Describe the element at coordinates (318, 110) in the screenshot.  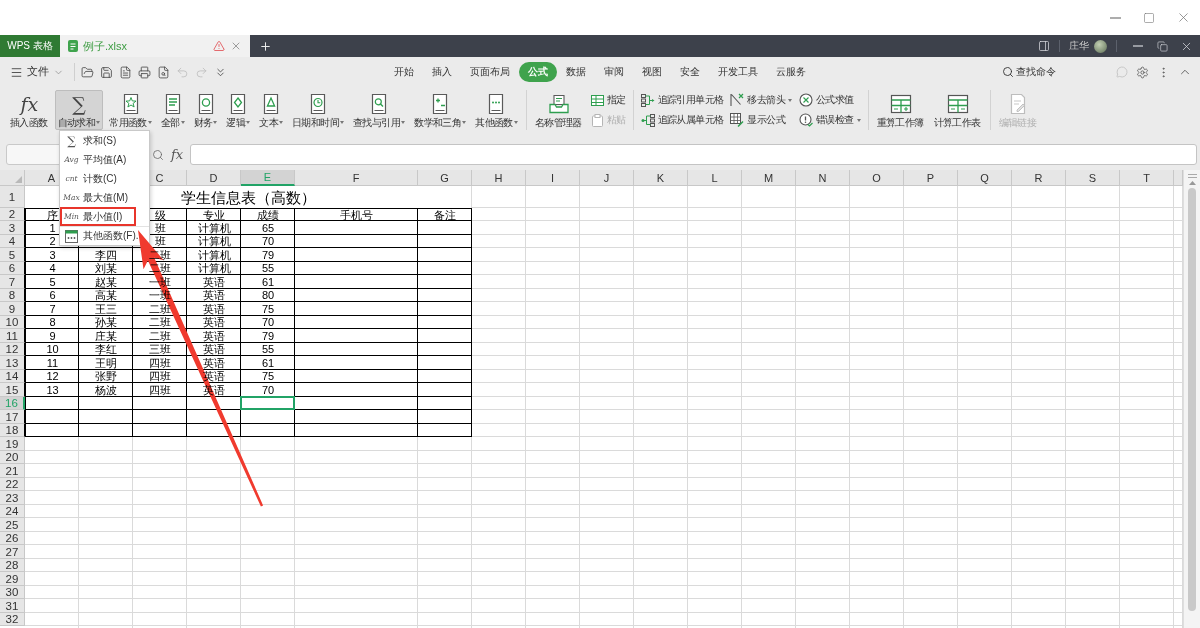
I see `ribbon-button: 日期和时间` at that location.